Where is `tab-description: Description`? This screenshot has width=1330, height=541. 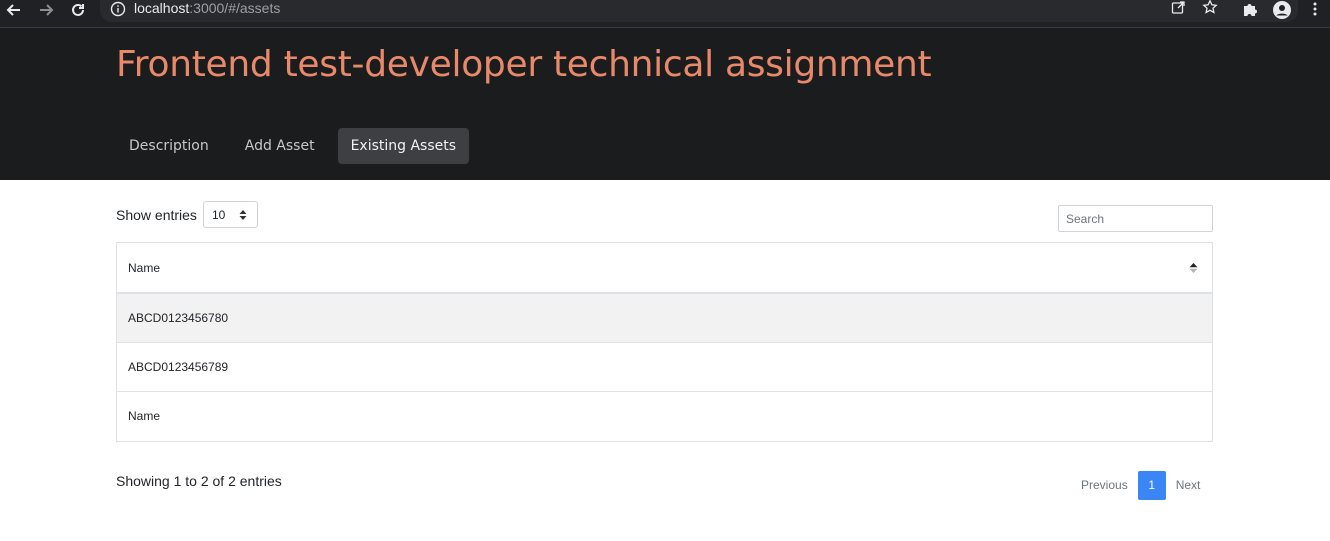 tab-description: Description is located at coordinates (169, 146).